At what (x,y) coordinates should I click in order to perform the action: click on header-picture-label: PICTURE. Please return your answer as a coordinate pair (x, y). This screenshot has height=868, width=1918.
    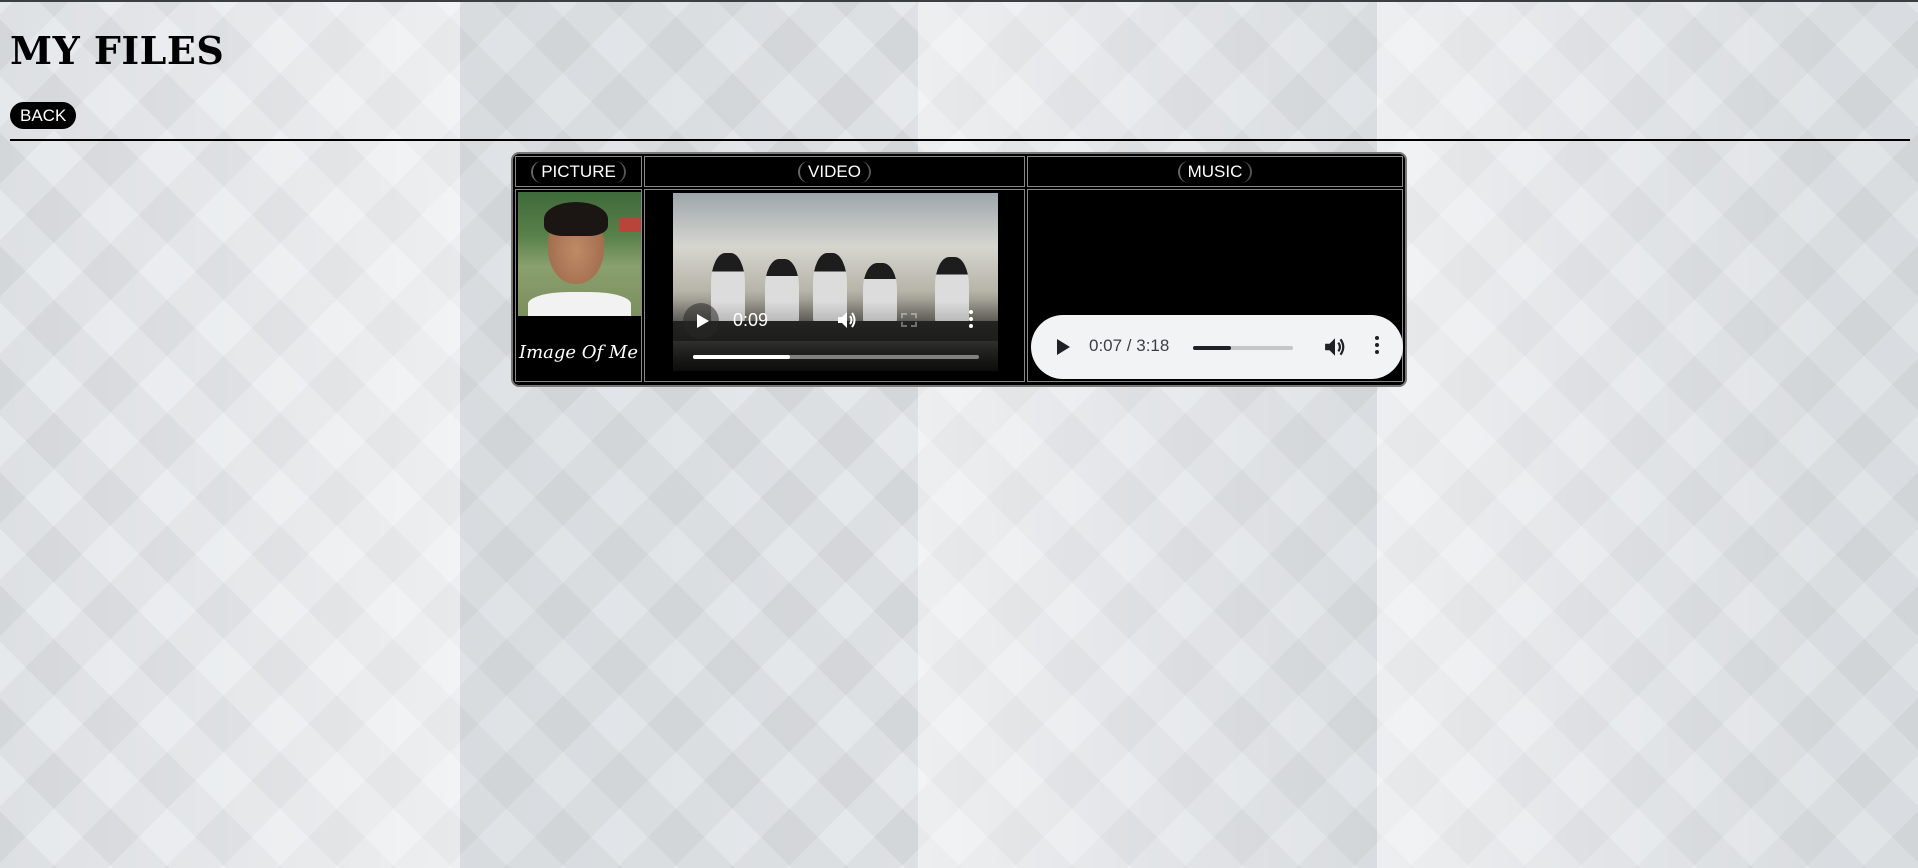
    Looking at the image, I should click on (578, 171).